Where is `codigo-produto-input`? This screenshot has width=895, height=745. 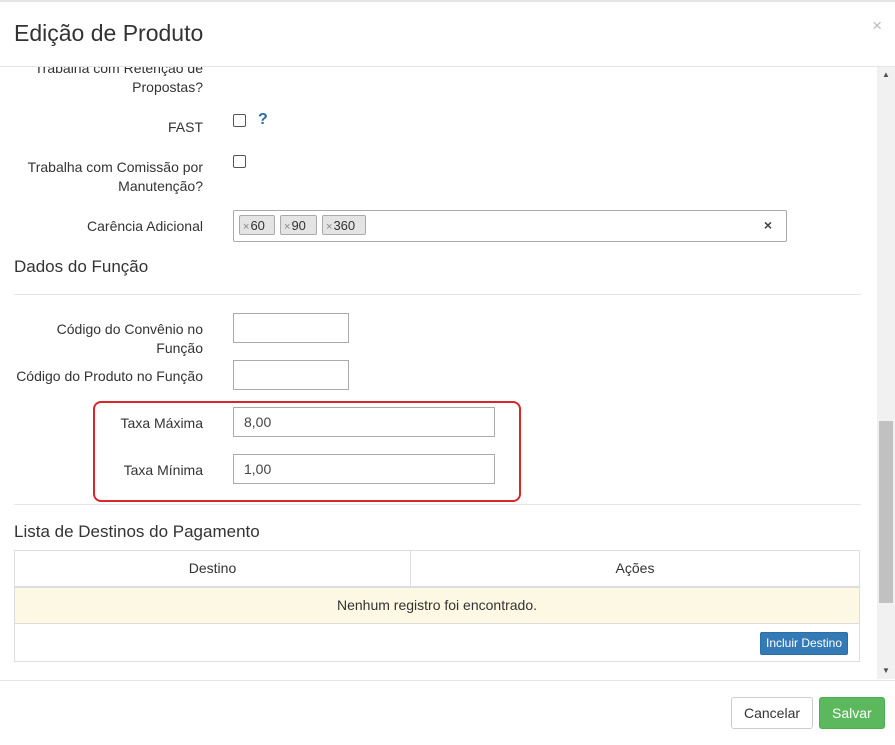 codigo-produto-input is located at coordinates (291, 375).